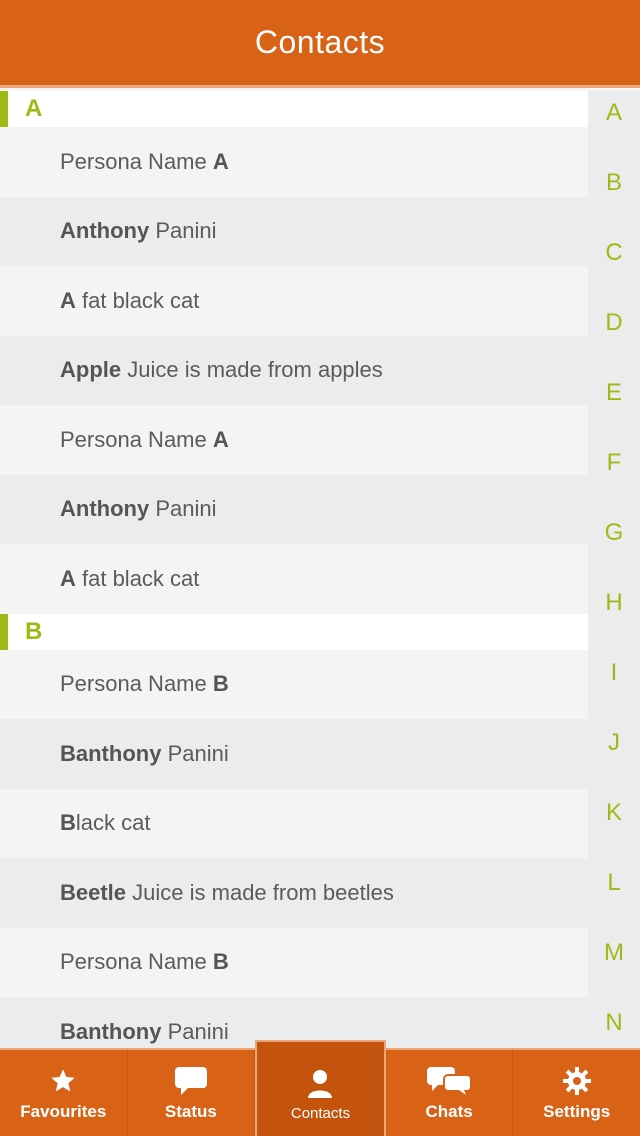 This screenshot has height=1136, width=640. I want to click on index-letter: J, so click(614, 743).